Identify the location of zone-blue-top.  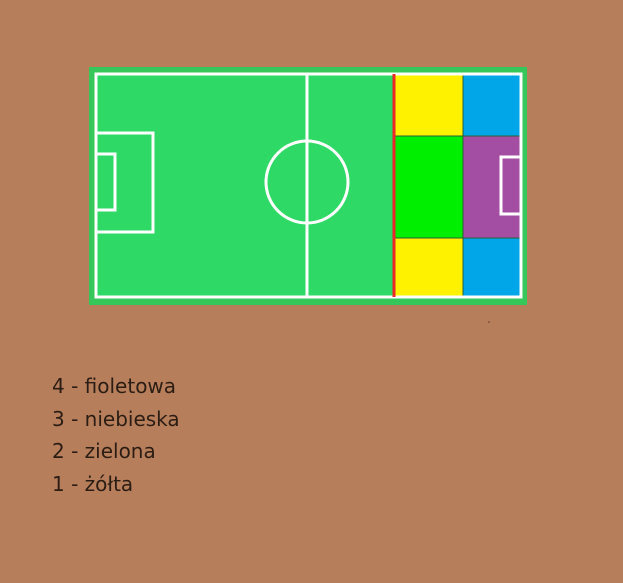
(491, 105).